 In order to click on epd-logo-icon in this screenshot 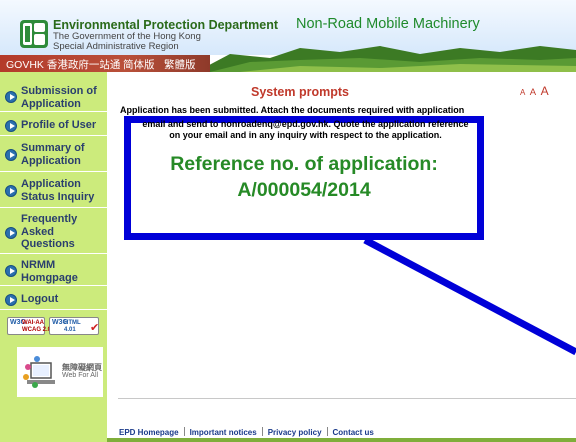, I will do `click(34, 34)`.